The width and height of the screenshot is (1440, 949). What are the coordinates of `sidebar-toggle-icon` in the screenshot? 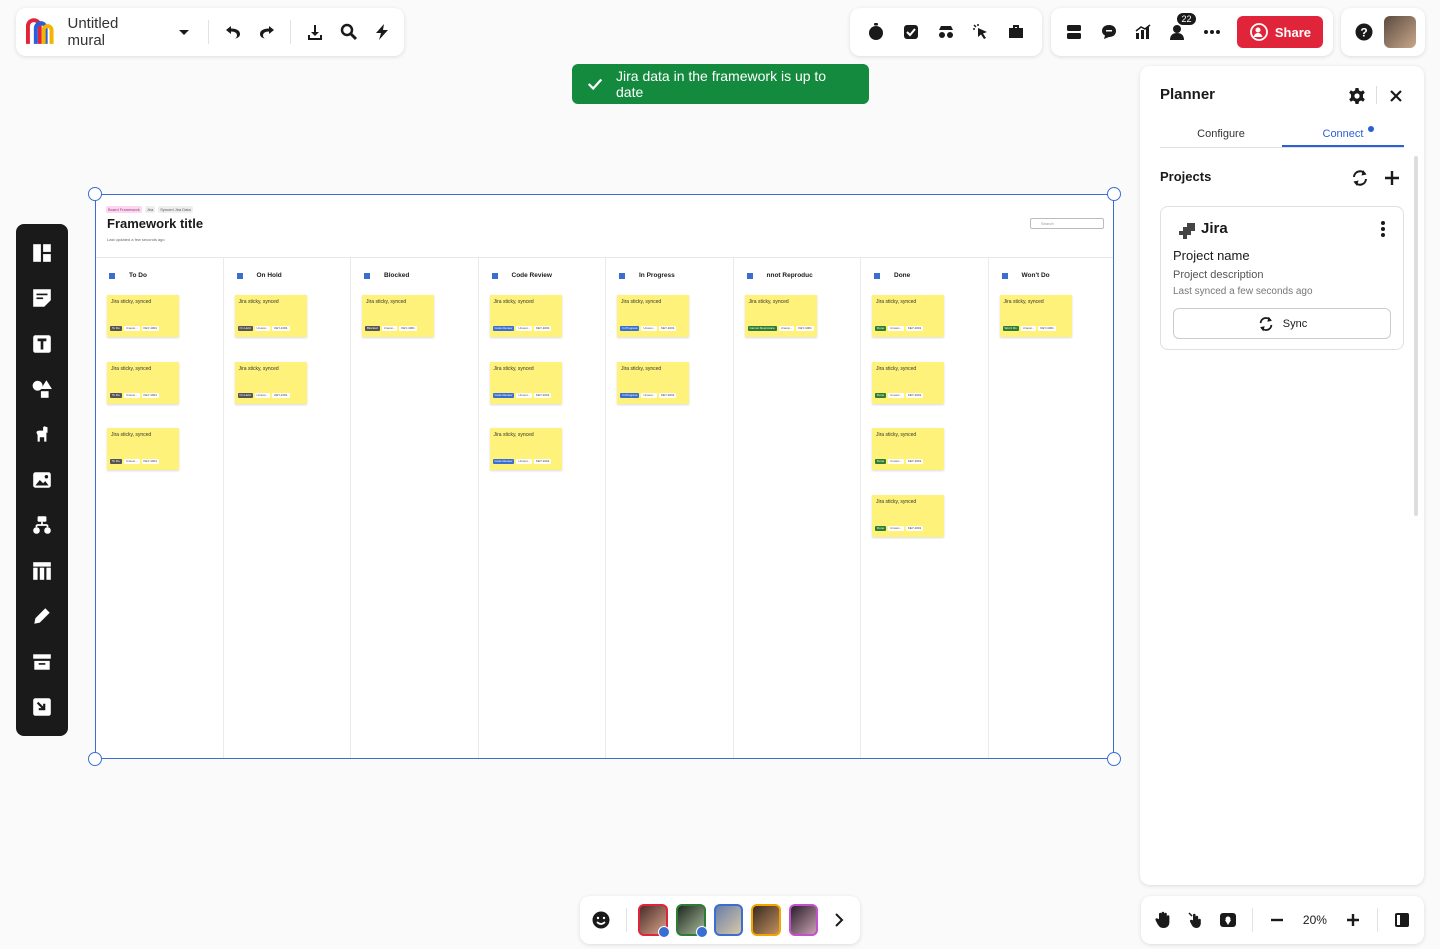 It's located at (1402, 920).